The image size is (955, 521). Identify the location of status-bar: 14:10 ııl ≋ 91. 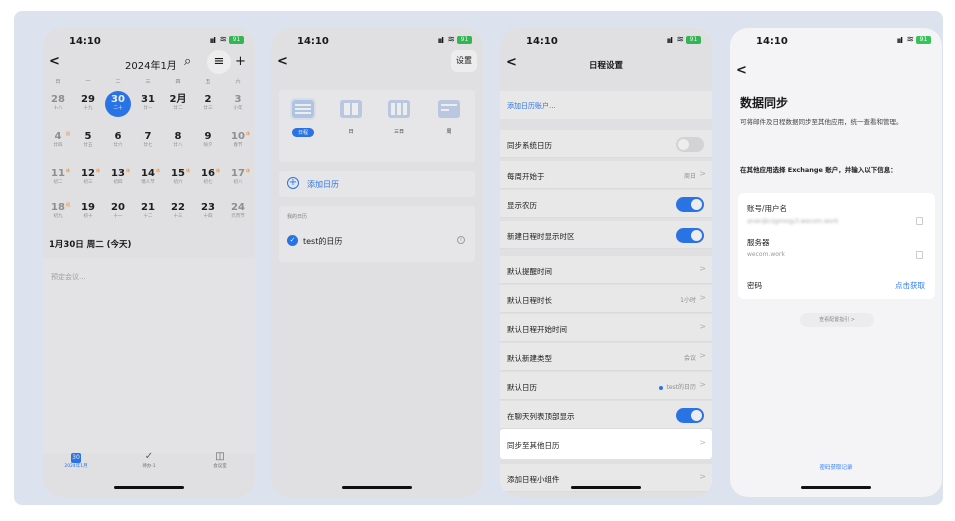
(149, 40).